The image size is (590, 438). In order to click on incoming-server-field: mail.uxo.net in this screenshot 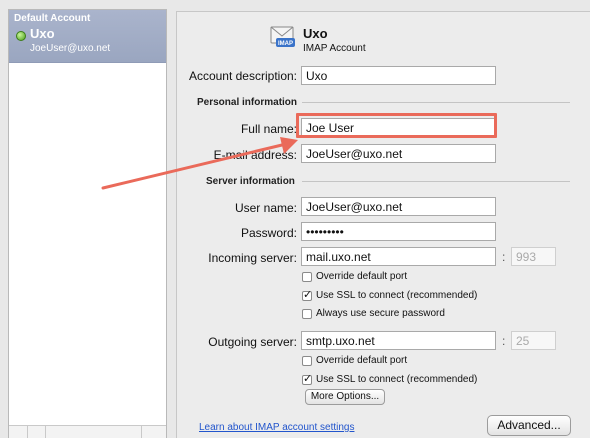, I will do `click(398, 256)`.